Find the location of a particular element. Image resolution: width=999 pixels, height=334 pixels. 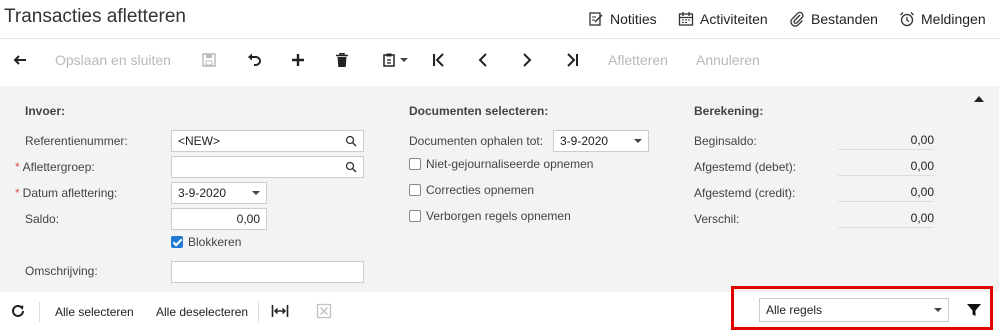

credit-label: Afgestemd (credit): is located at coordinates (745, 193).